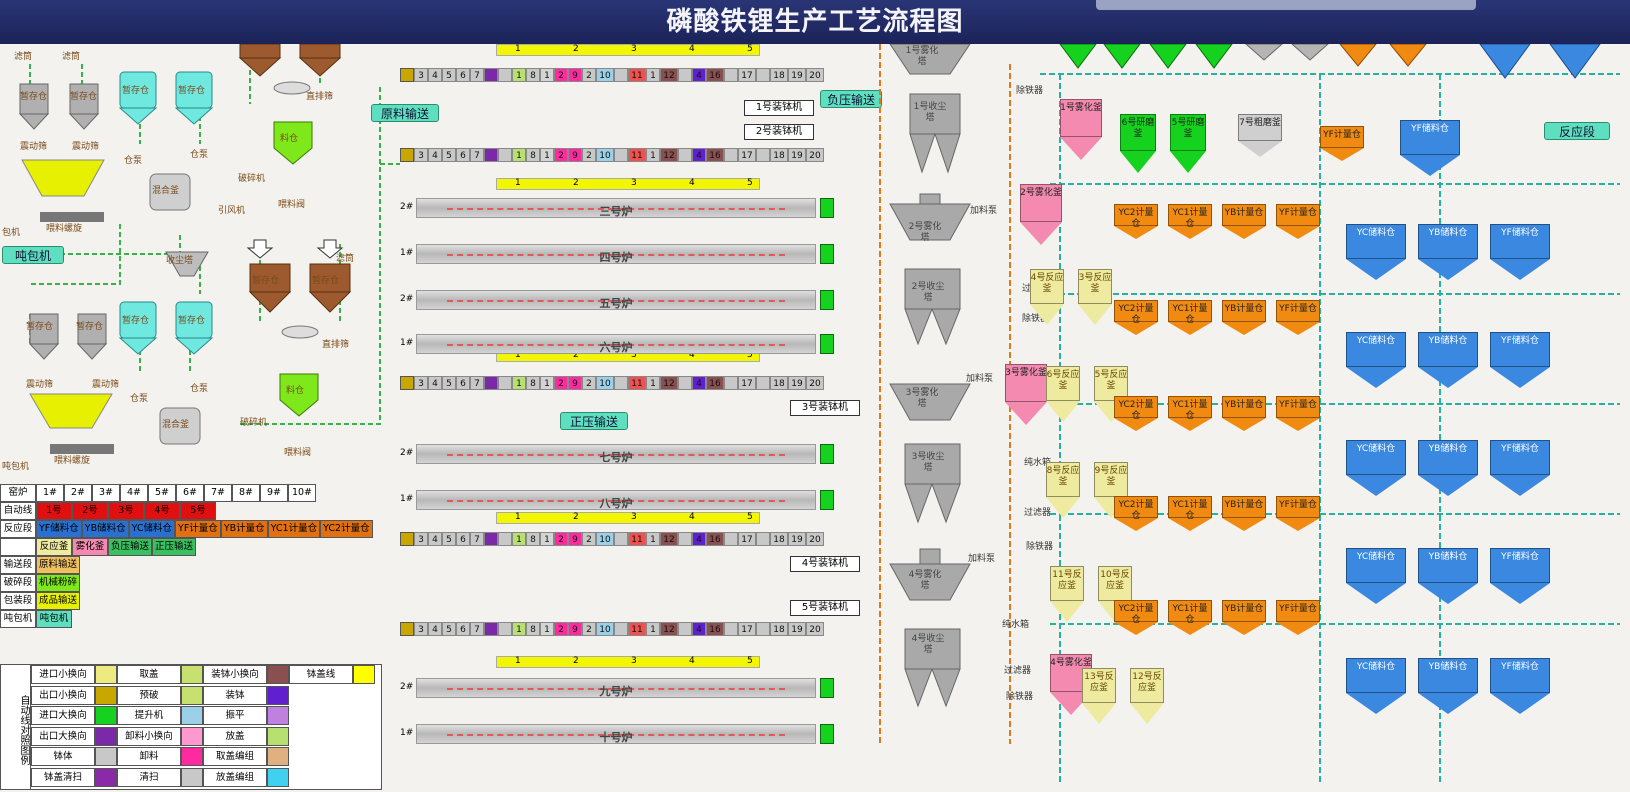 The width and height of the screenshot is (1630, 792). What do you see at coordinates (1026, 395) in the screenshot?
I see `atomizer-kettle: 3号雾化釜` at bounding box center [1026, 395].